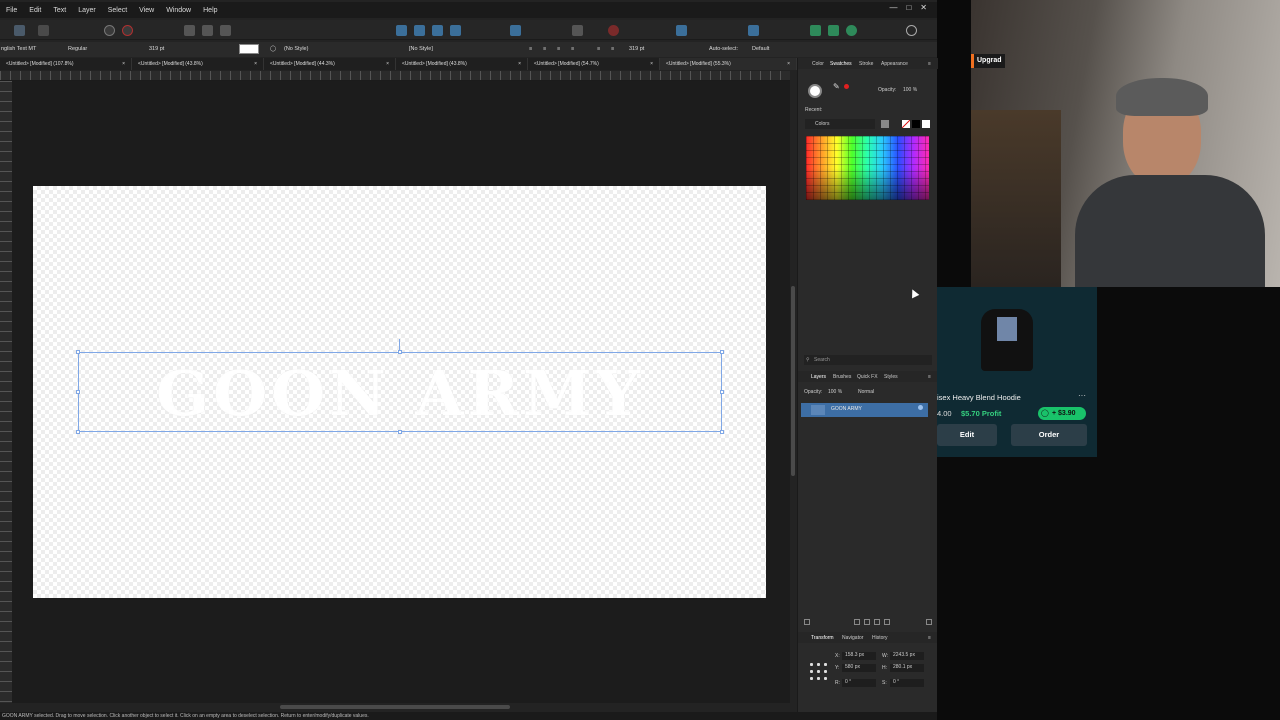 The width and height of the screenshot is (1280, 720). I want to click on search-field: ⚲ Search, so click(868, 360).